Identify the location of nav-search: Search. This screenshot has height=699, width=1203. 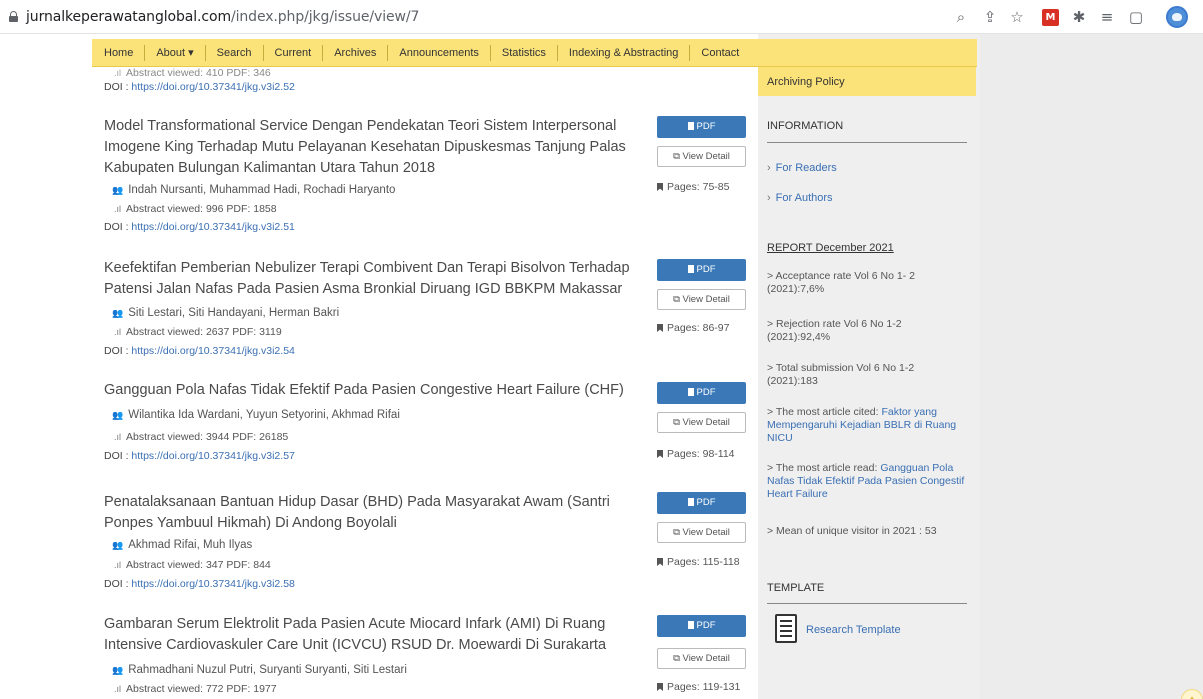
(235, 52).